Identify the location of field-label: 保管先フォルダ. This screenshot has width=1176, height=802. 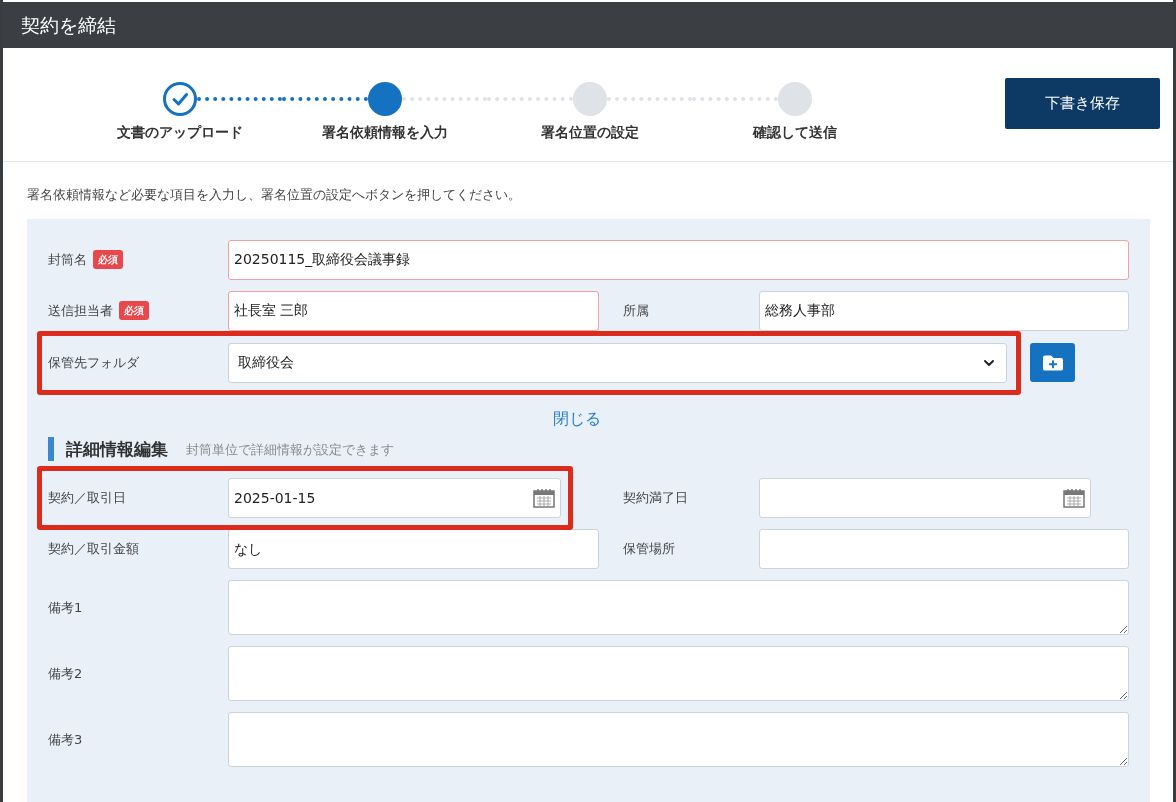
(93, 362).